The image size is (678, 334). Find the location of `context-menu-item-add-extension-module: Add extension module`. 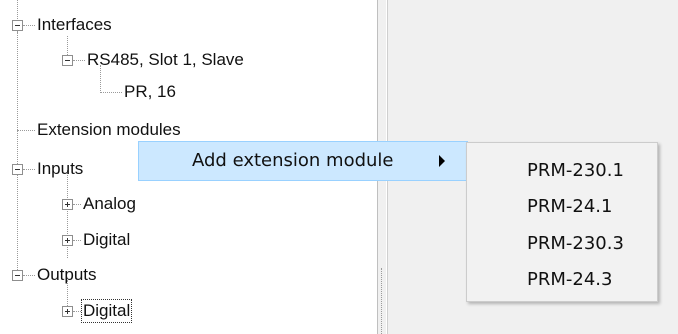

context-menu-item-add-extension-module: Add extension module is located at coordinates (303, 161).